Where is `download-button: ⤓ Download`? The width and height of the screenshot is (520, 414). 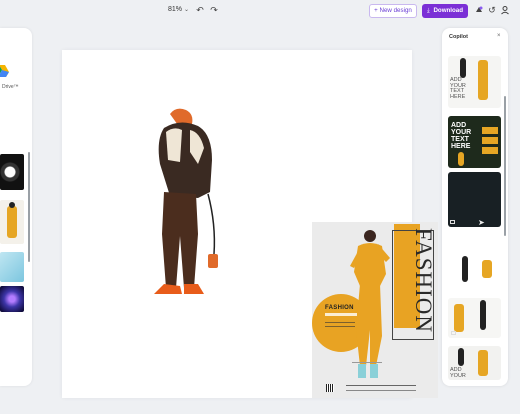 download-button: ⤓ Download is located at coordinates (445, 11).